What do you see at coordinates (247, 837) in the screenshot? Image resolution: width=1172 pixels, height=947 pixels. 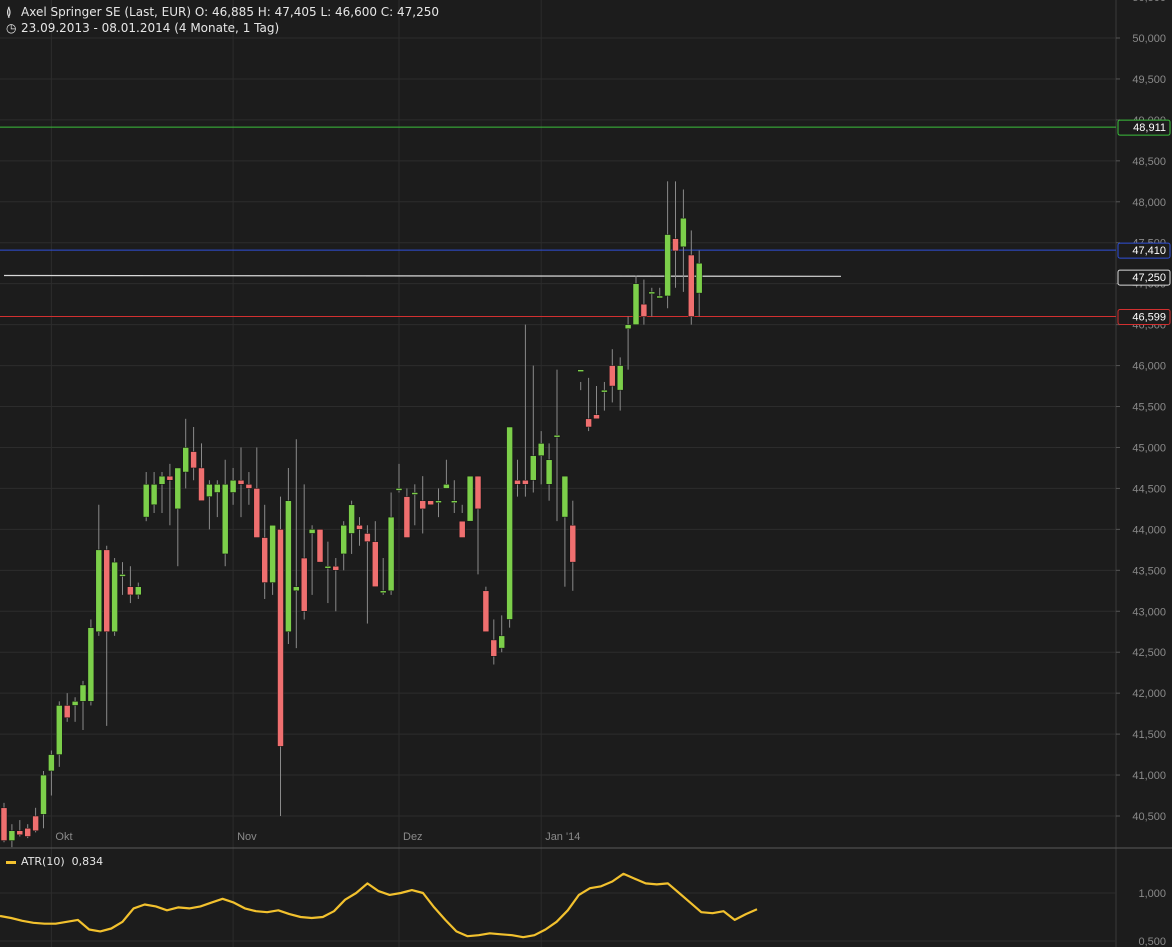 I see `x-tick-label: Nov` at bounding box center [247, 837].